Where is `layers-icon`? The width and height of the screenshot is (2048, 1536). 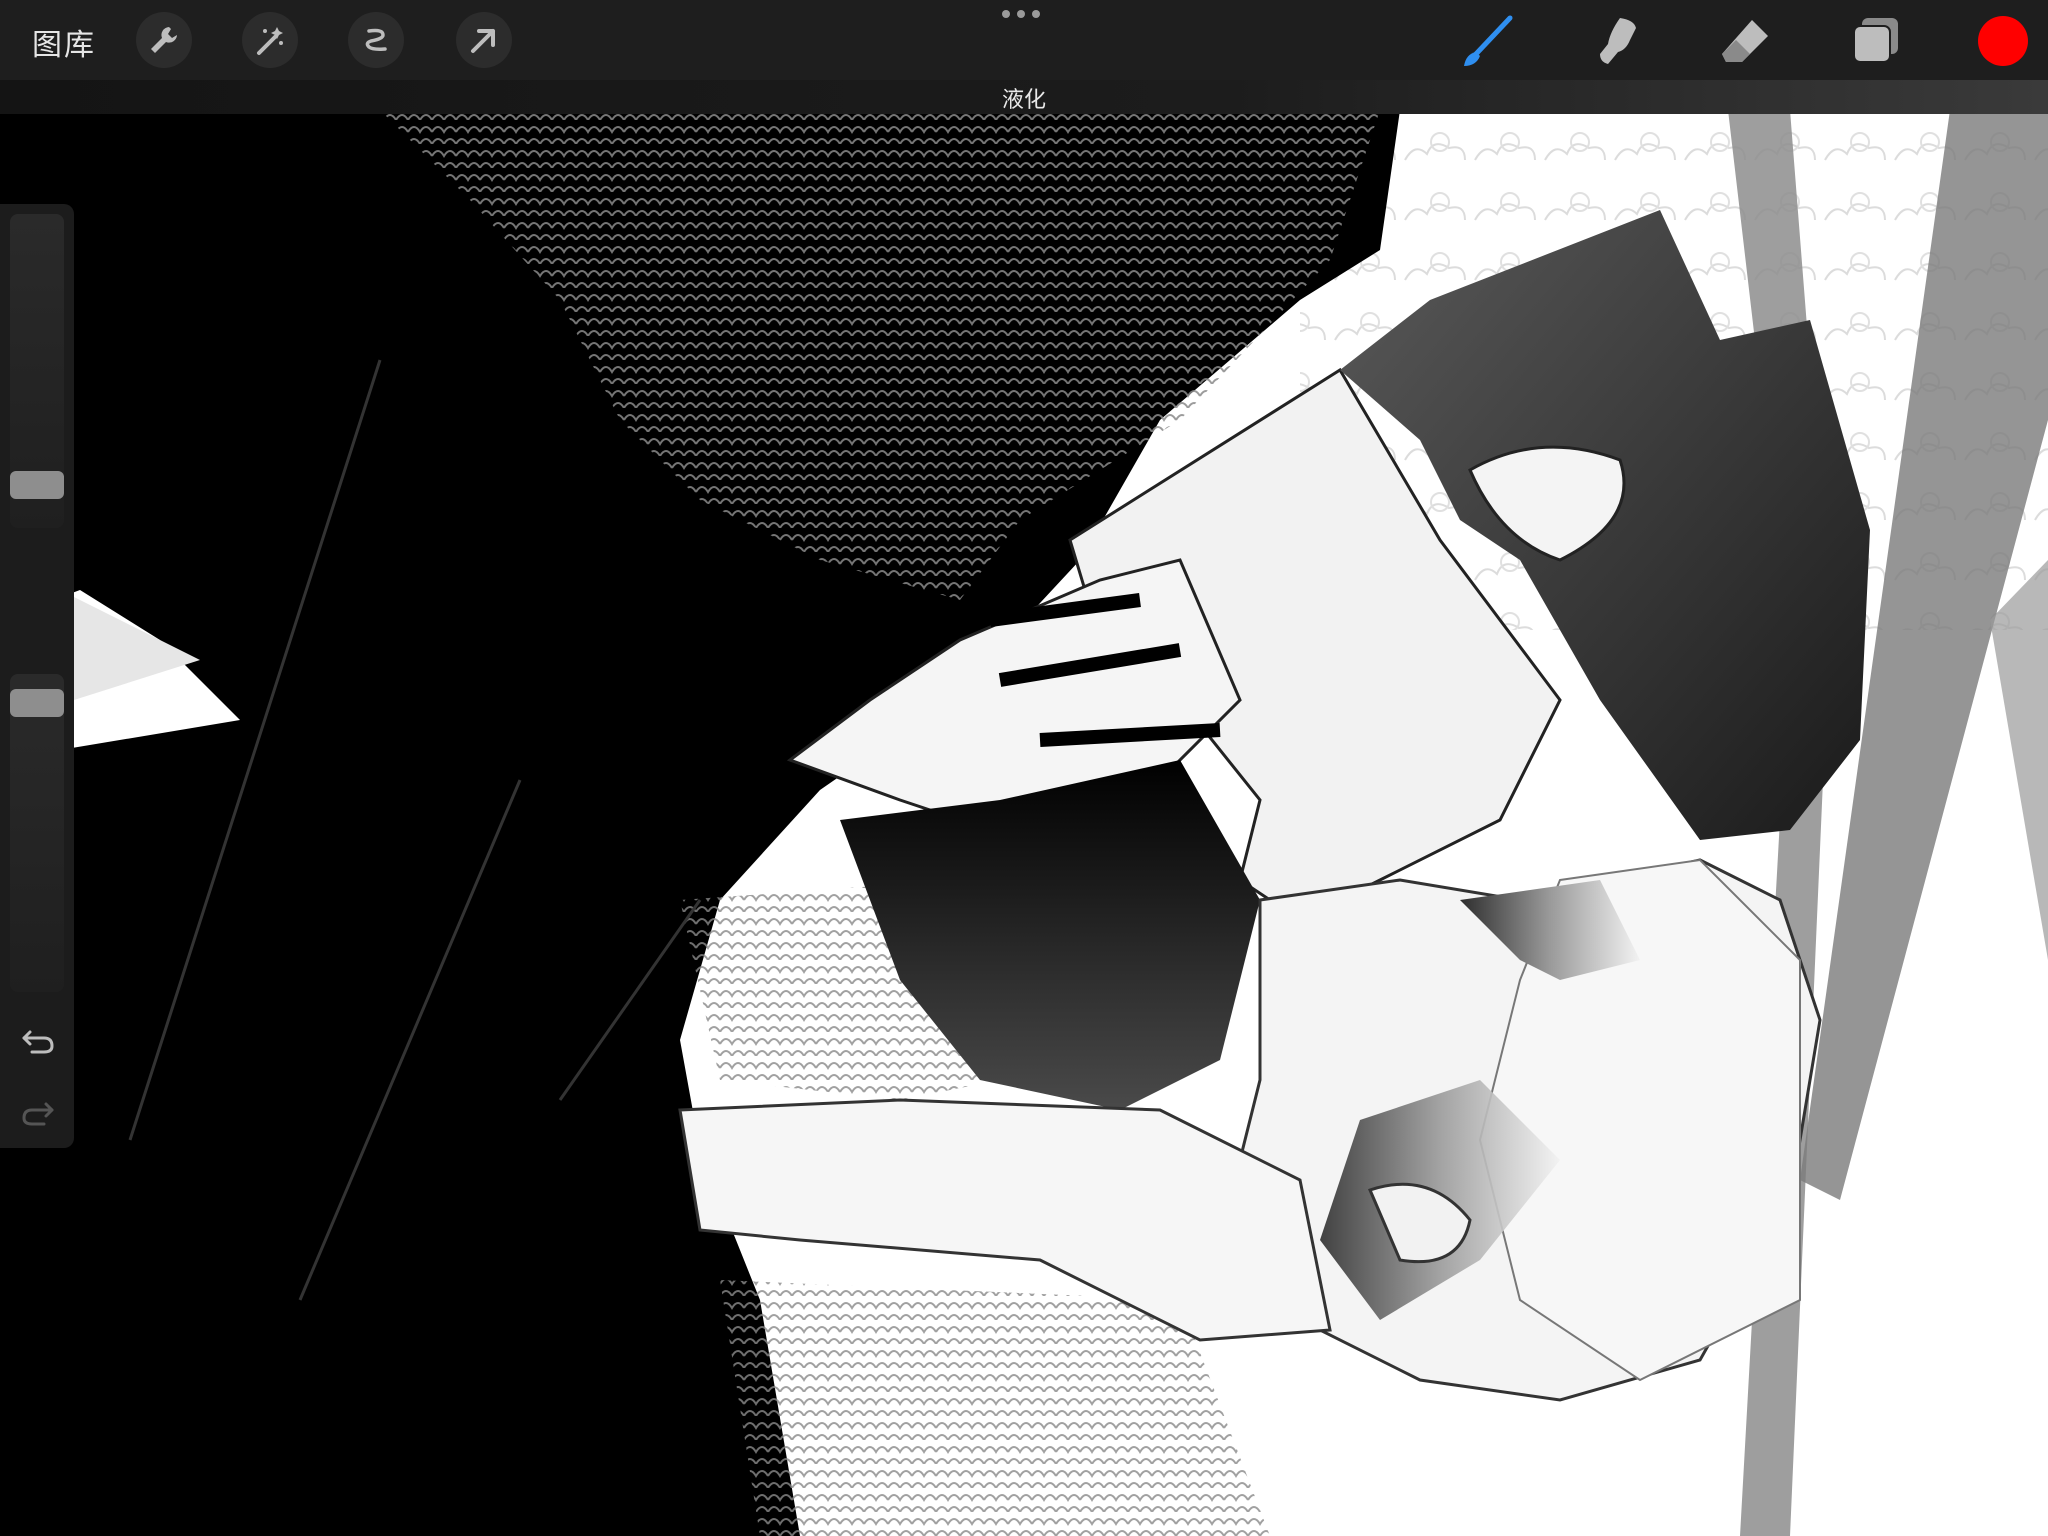 layers-icon is located at coordinates (1875, 40).